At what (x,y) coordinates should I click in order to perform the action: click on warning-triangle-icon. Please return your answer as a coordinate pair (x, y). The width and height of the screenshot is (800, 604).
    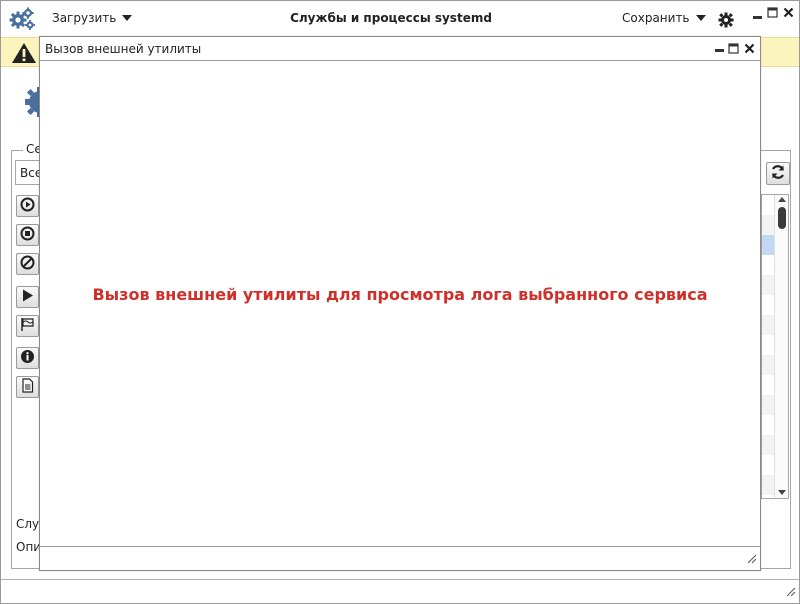
    Looking at the image, I should click on (24, 54).